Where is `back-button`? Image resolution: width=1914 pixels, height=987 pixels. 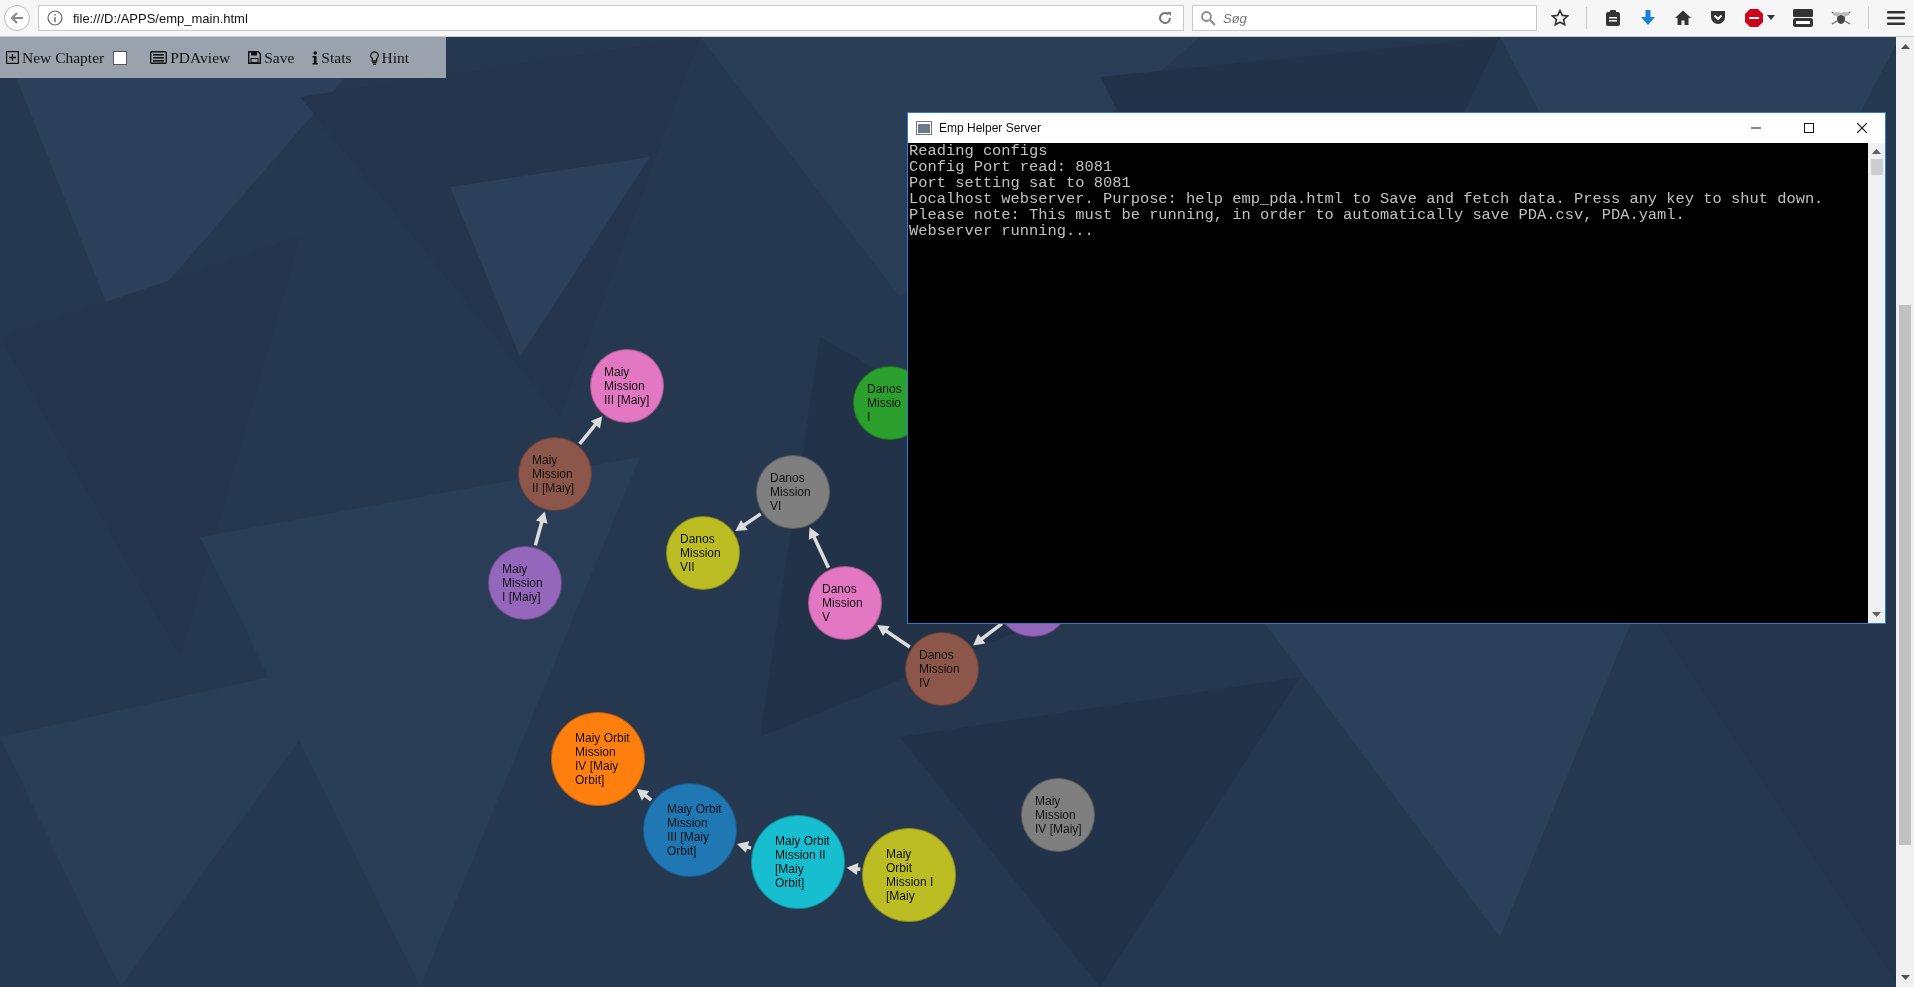 back-button is located at coordinates (17, 18).